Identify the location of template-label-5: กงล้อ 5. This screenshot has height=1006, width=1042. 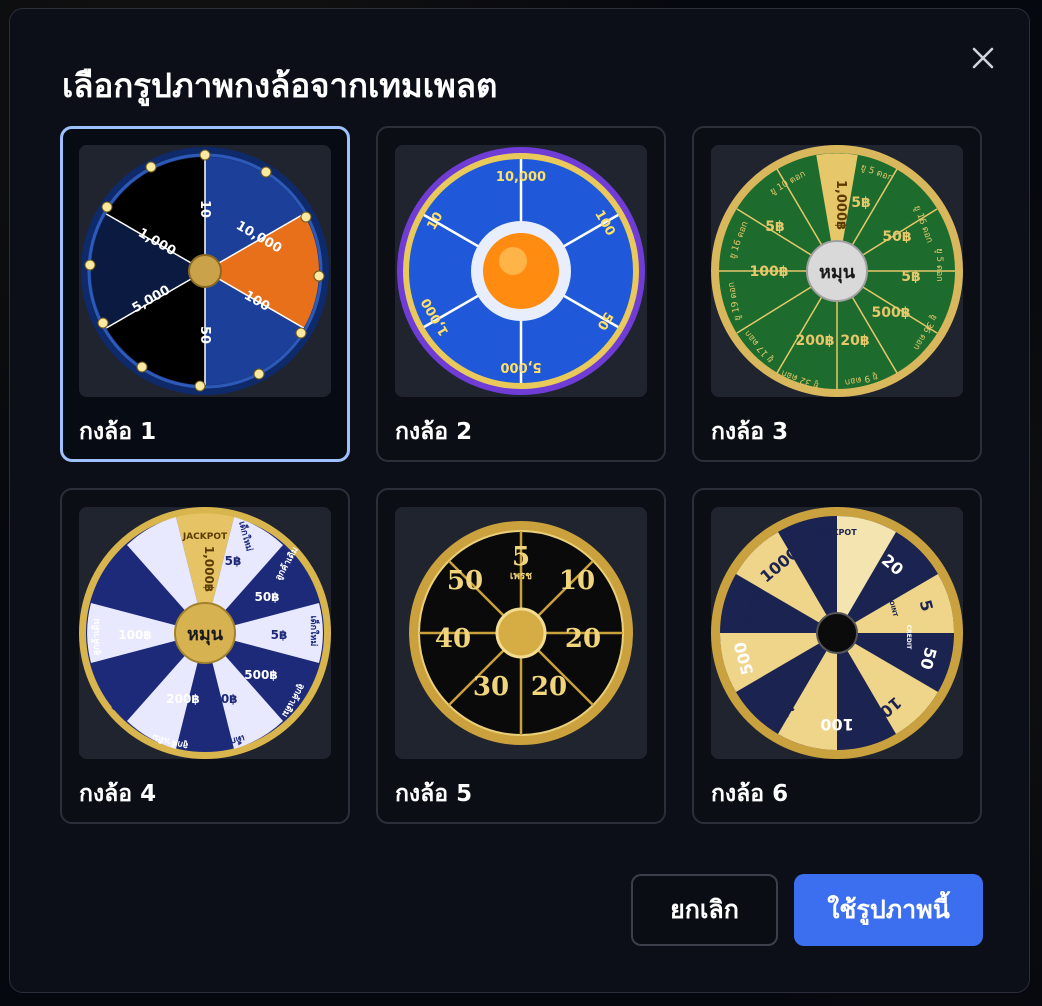
(434, 794).